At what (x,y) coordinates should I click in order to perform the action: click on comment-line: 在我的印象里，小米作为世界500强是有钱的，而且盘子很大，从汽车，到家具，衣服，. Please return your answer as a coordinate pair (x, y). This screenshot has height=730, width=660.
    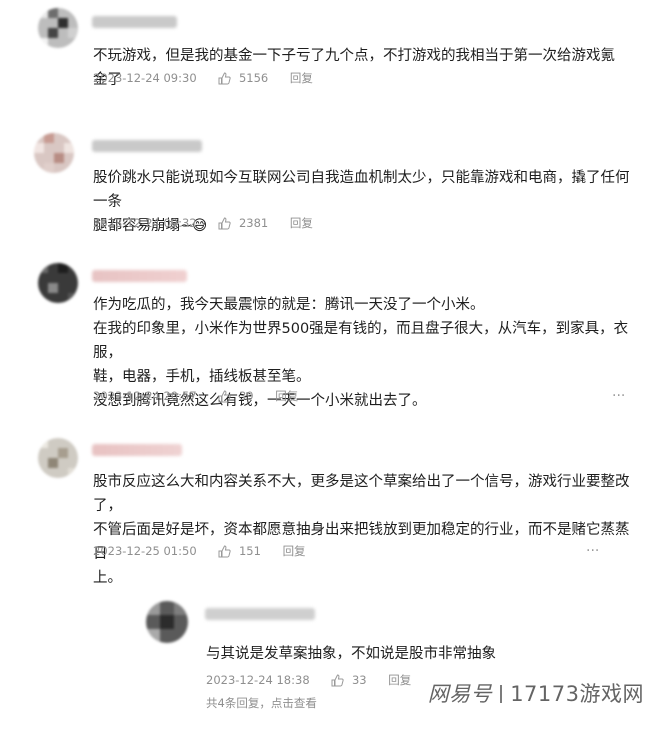
    Looking at the image, I should click on (361, 341).